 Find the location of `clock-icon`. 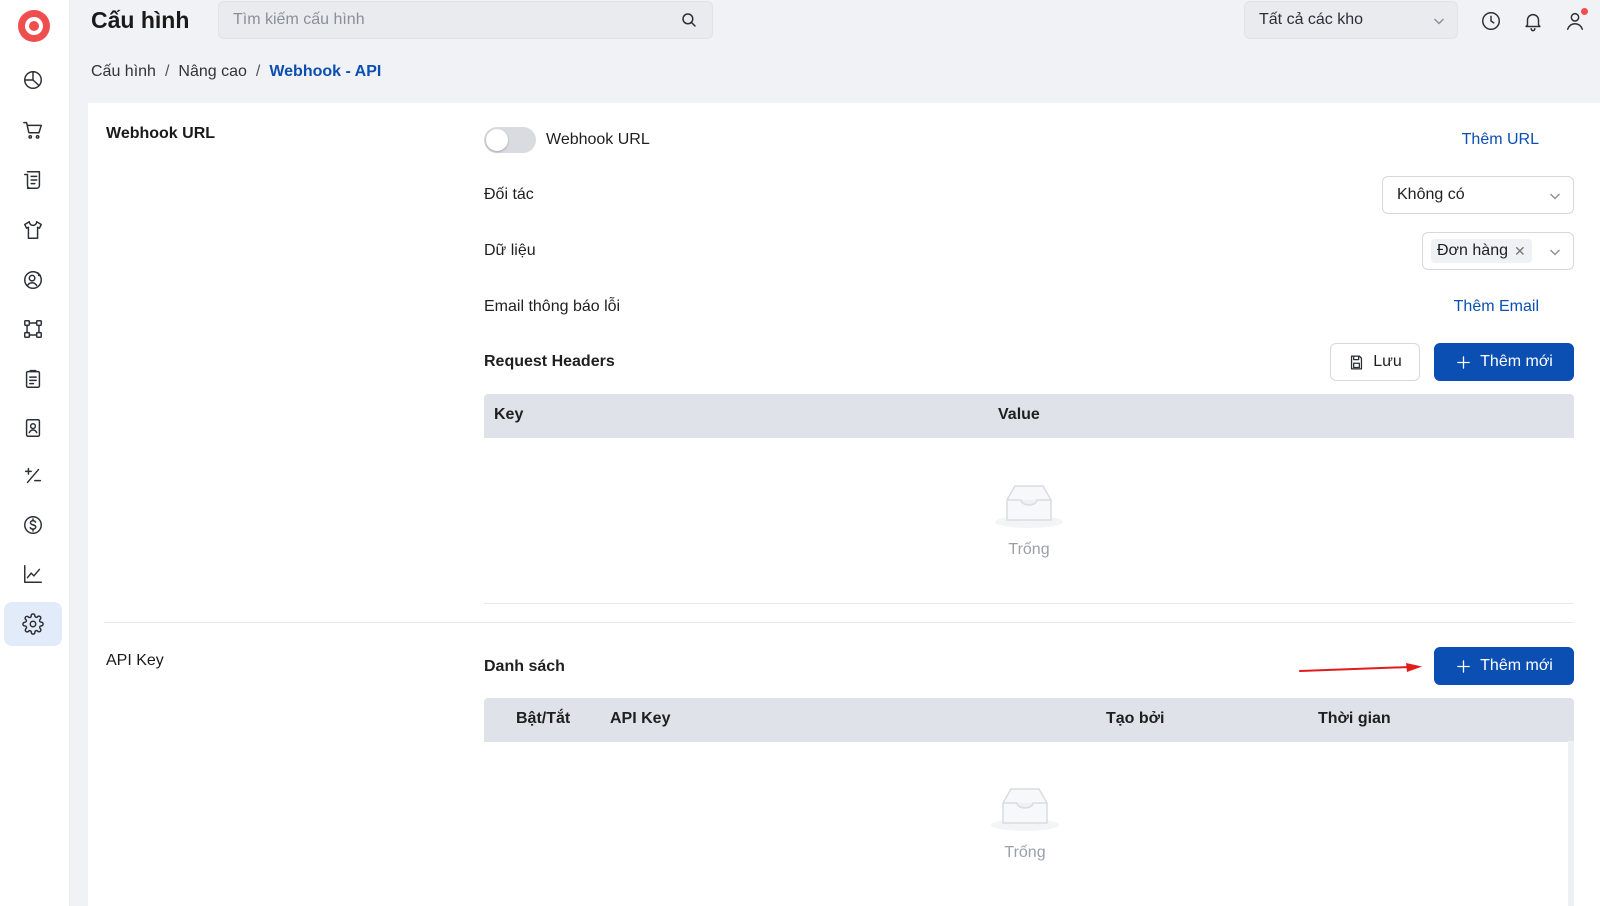

clock-icon is located at coordinates (1491, 21).